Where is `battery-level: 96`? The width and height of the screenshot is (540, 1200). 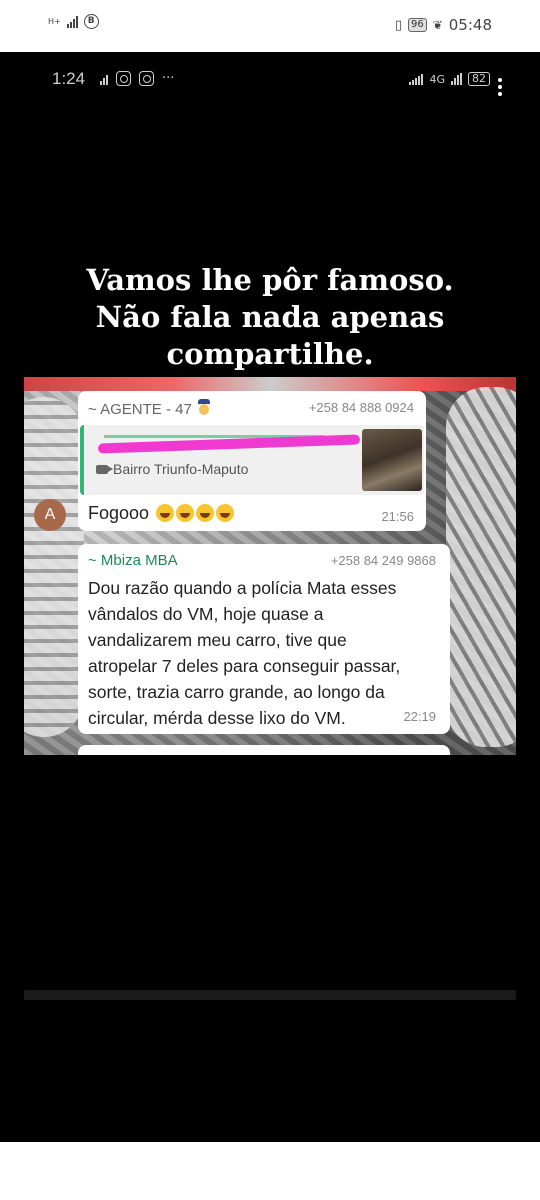
battery-level: 96 is located at coordinates (417, 25).